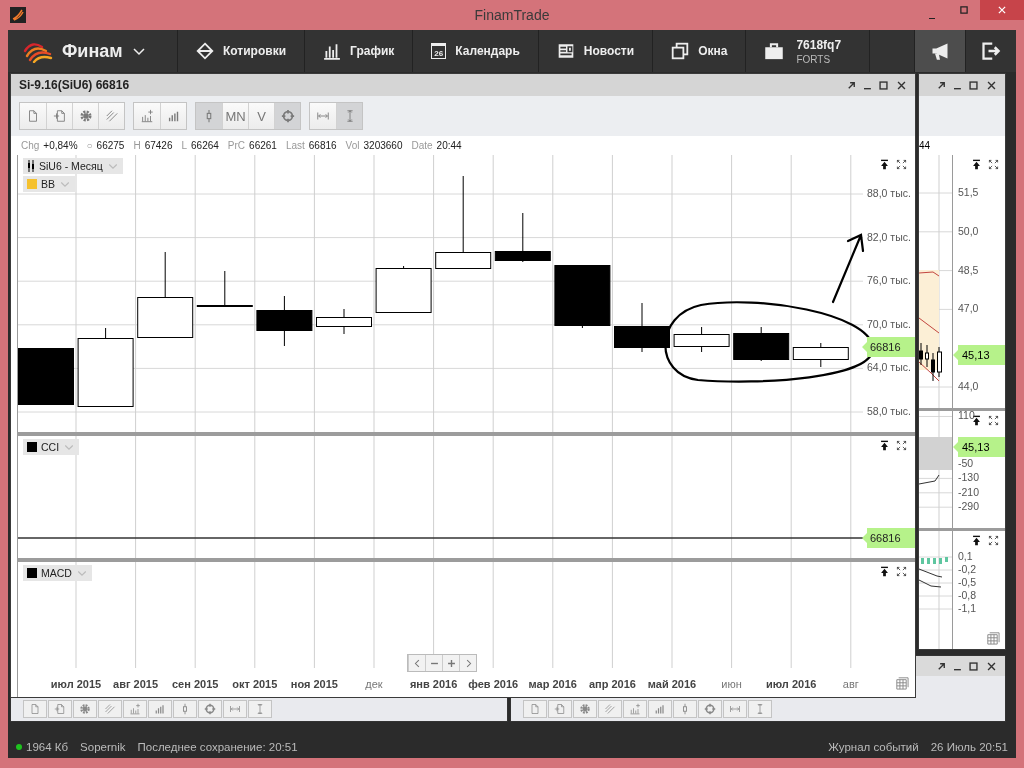 This screenshot has width=1024, height=768. Describe the element at coordinates (31, 166) in the screenshot. I see `candlestick-icon` at that location.